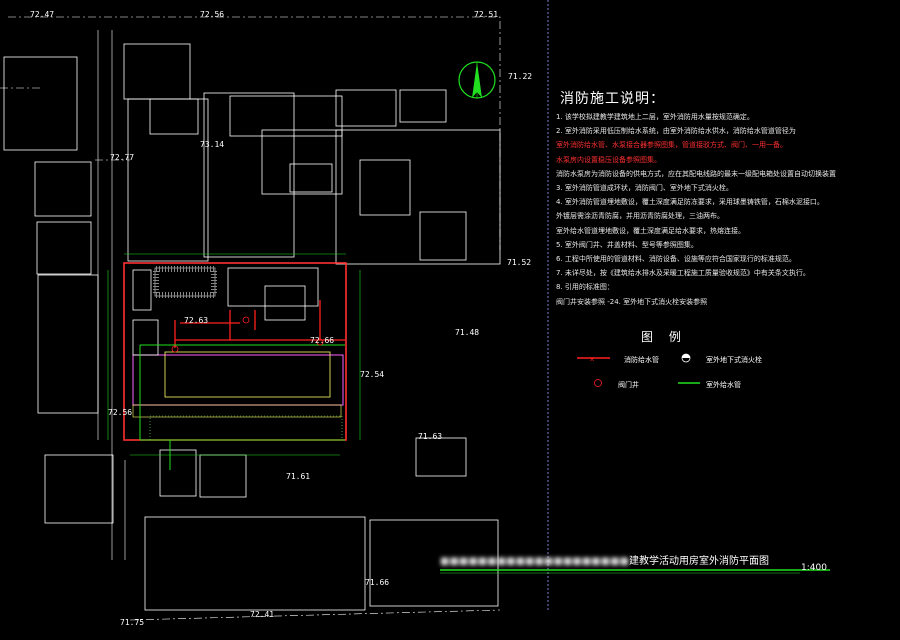 This screenshot has height=640, width=900. What do you see at coordinates (627, 244) in the screenshot?
I see `note-line: 5. 室外阀门井、井盖材料、型号等参照图集。` at bounding box center [627, 244].